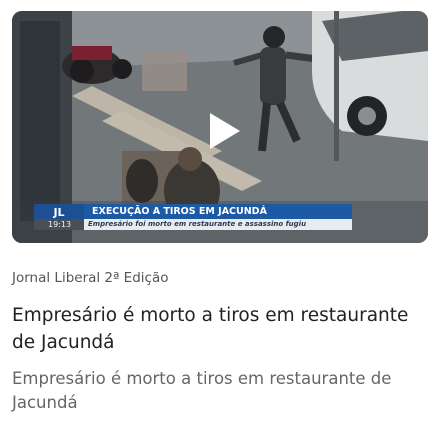 The image size is (439, 428). Describe the element at coordinates (59, 224) in the screenshot. I see `broadcast-time: 19:13` at that location.